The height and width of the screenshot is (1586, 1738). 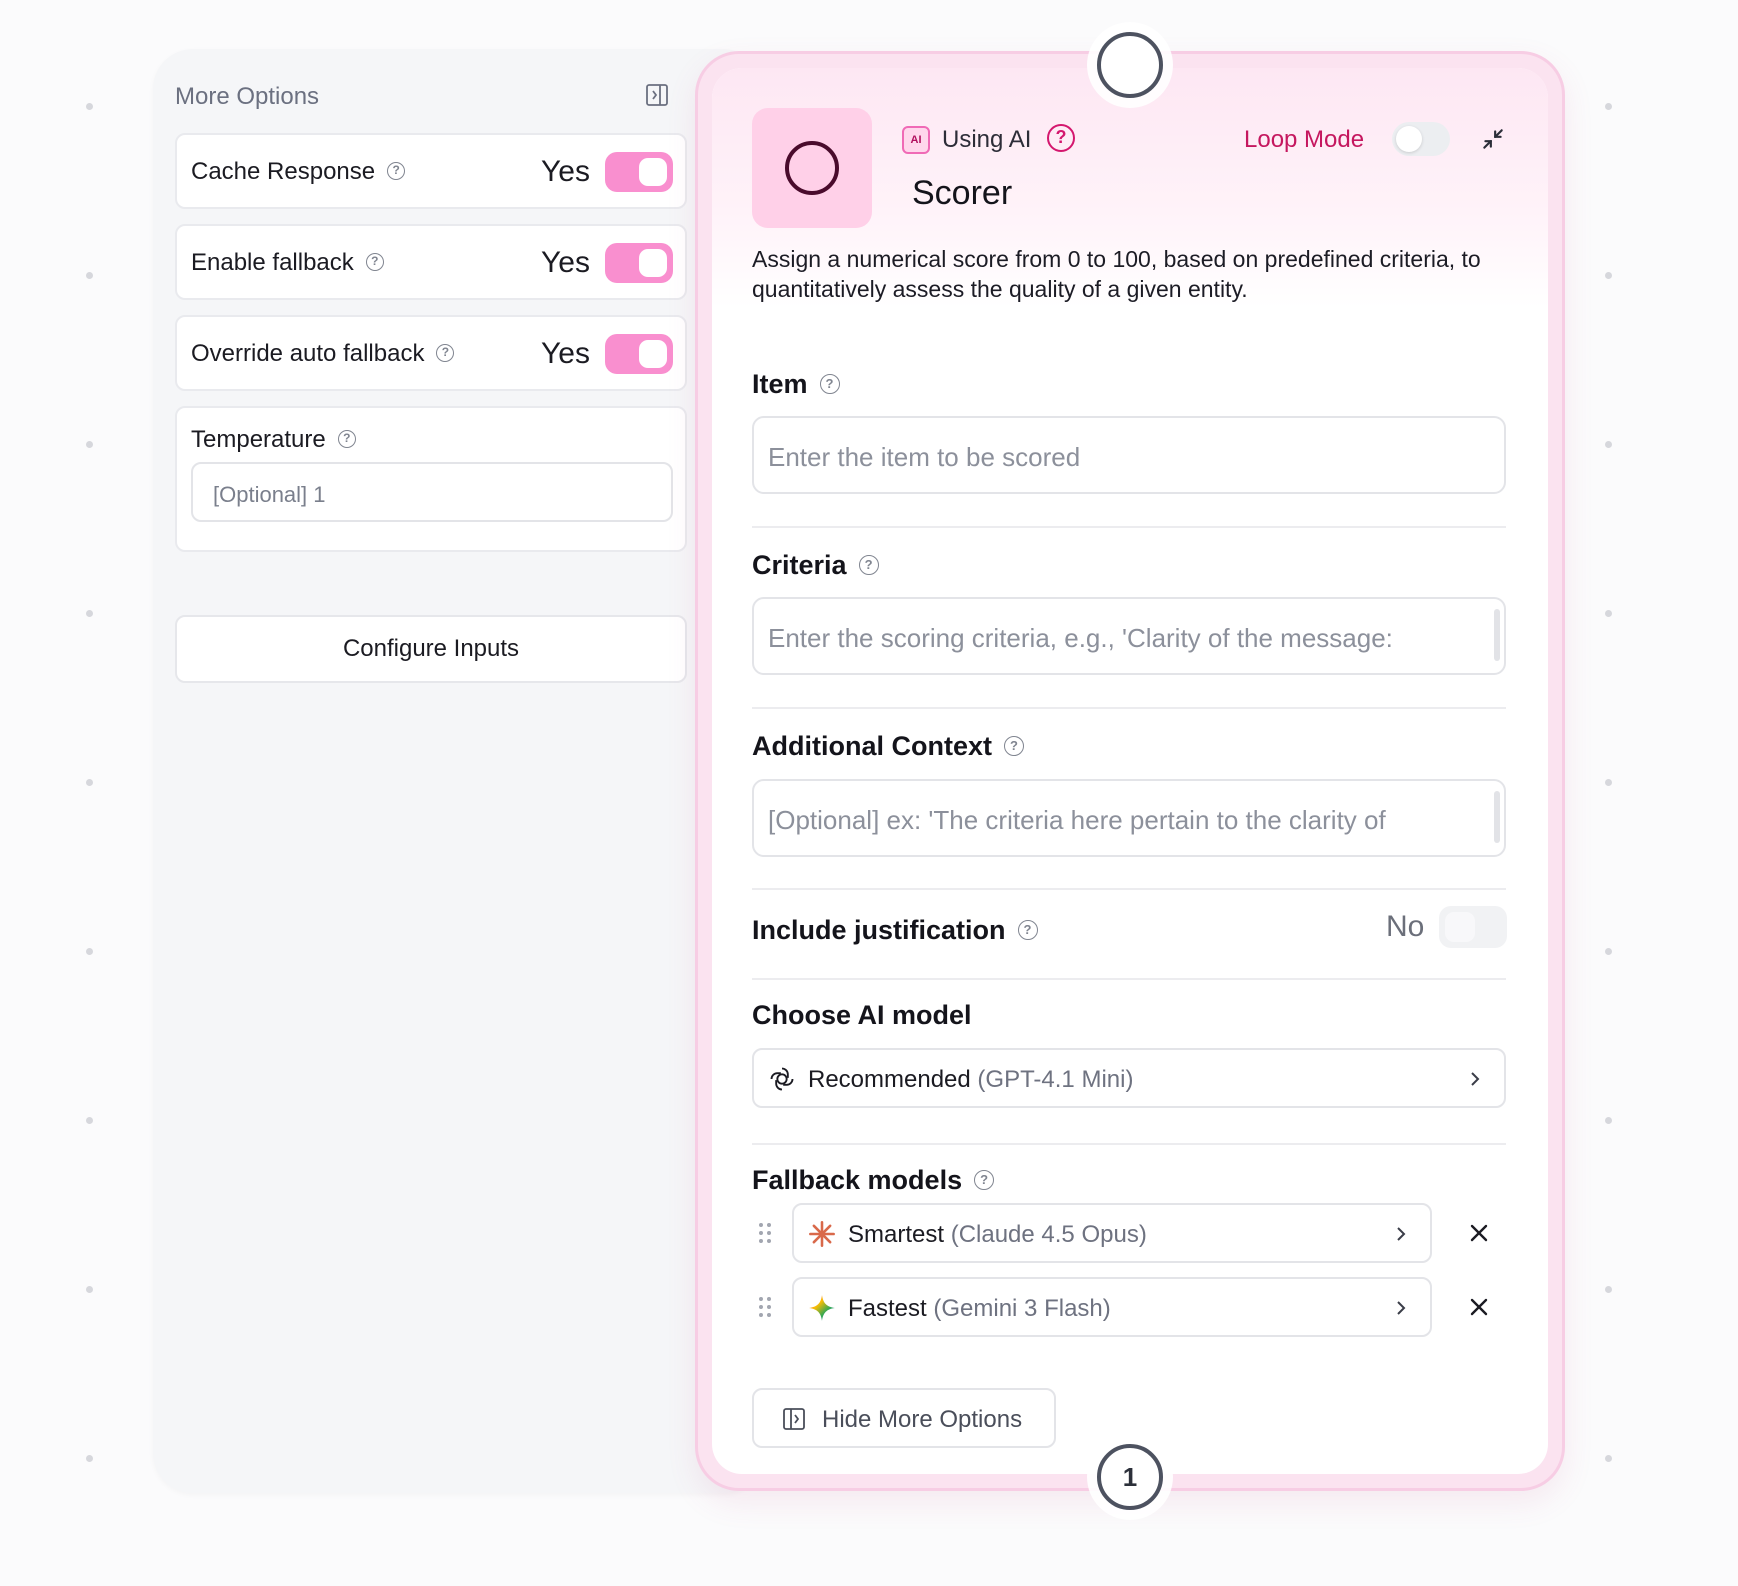 I want to click on gemini-icon, so click(x=822, y=1308).